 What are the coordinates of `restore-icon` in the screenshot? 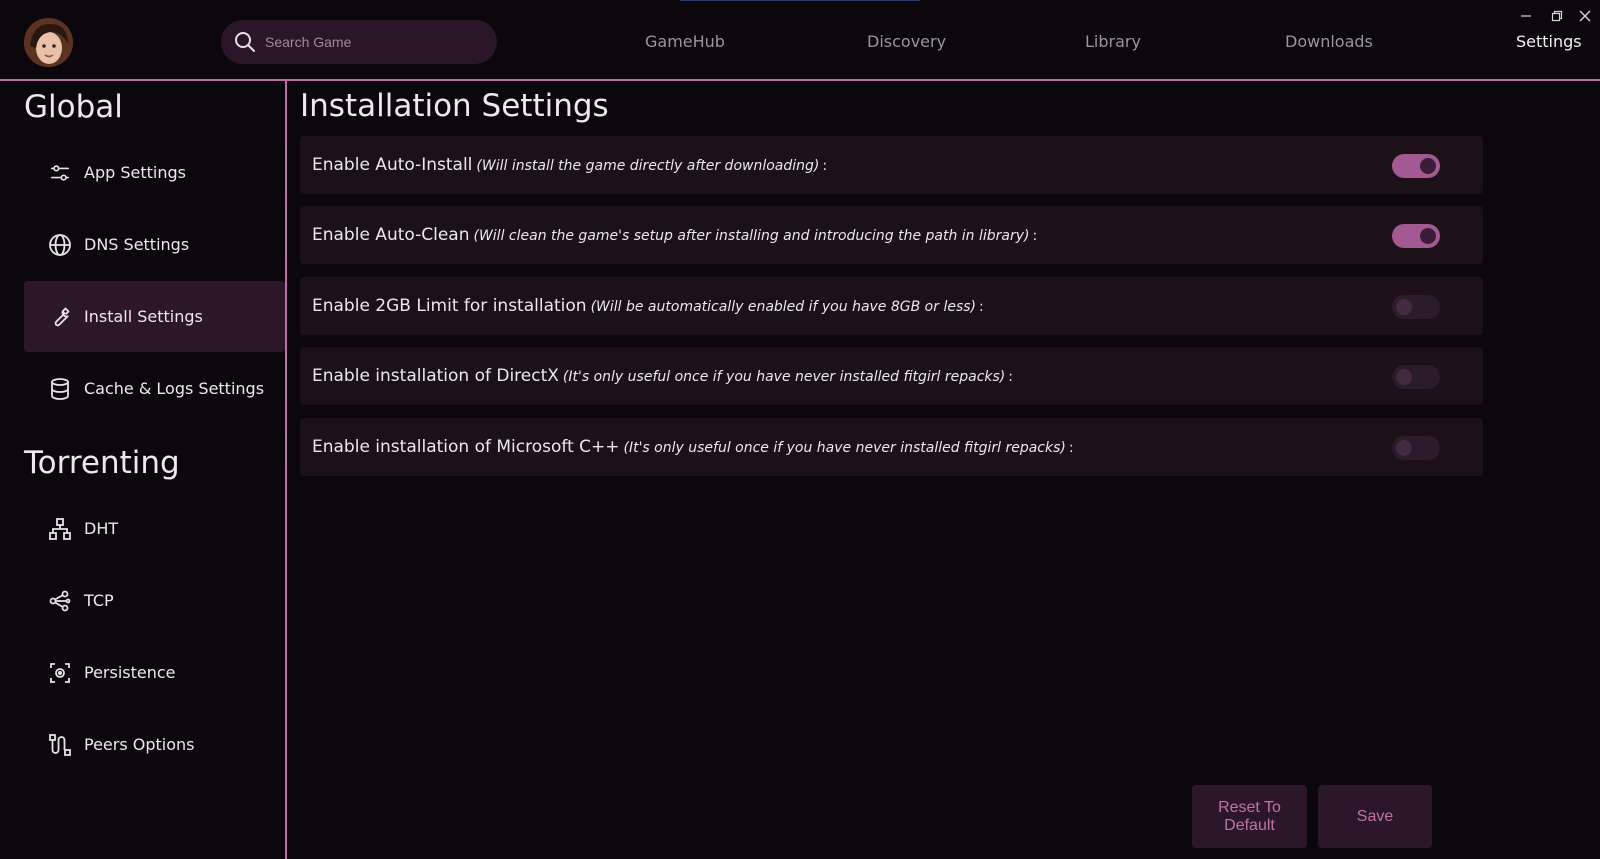 It's located at (1557, 16).